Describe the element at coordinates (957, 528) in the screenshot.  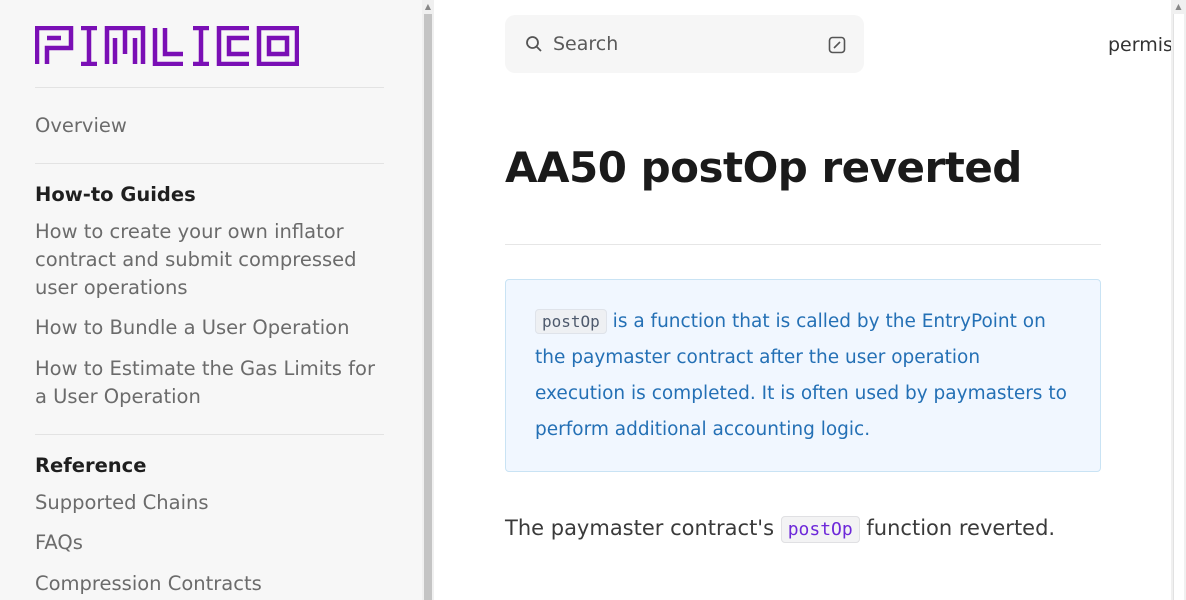
I see `body-text-after: function reverted.` at that location.